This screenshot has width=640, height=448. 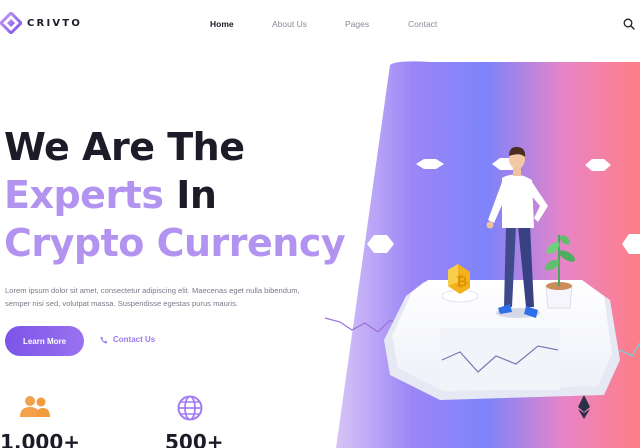 What do you see at coordinates (44, 341) in the screenshot?
I see `learn-more-button: Learn More` at bounding box center [44, 341].